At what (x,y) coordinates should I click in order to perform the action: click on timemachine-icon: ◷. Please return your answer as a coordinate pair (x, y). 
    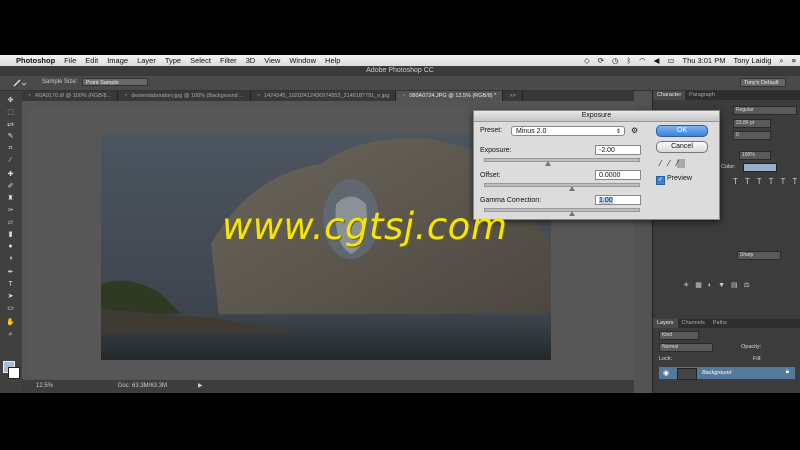
    Looking at the image, I should click on (615, 60).